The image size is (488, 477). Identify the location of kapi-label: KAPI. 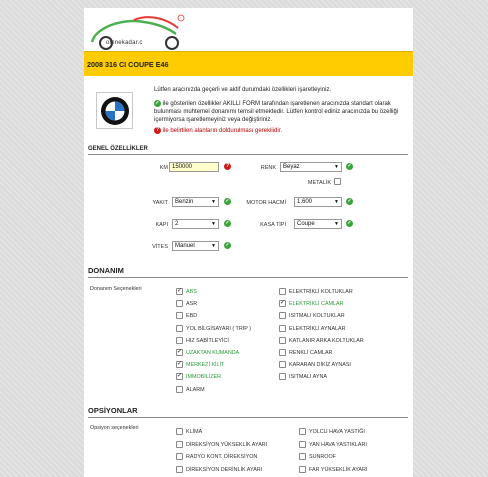
(161, 225).